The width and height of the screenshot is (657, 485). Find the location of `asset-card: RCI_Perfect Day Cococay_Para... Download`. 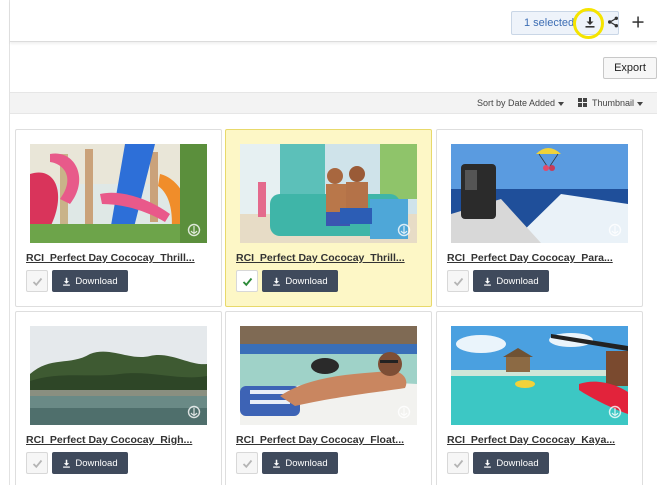

asset-card: RCI_Perfect Day Cococay_Para... Download is located at coordinates (539, 218).